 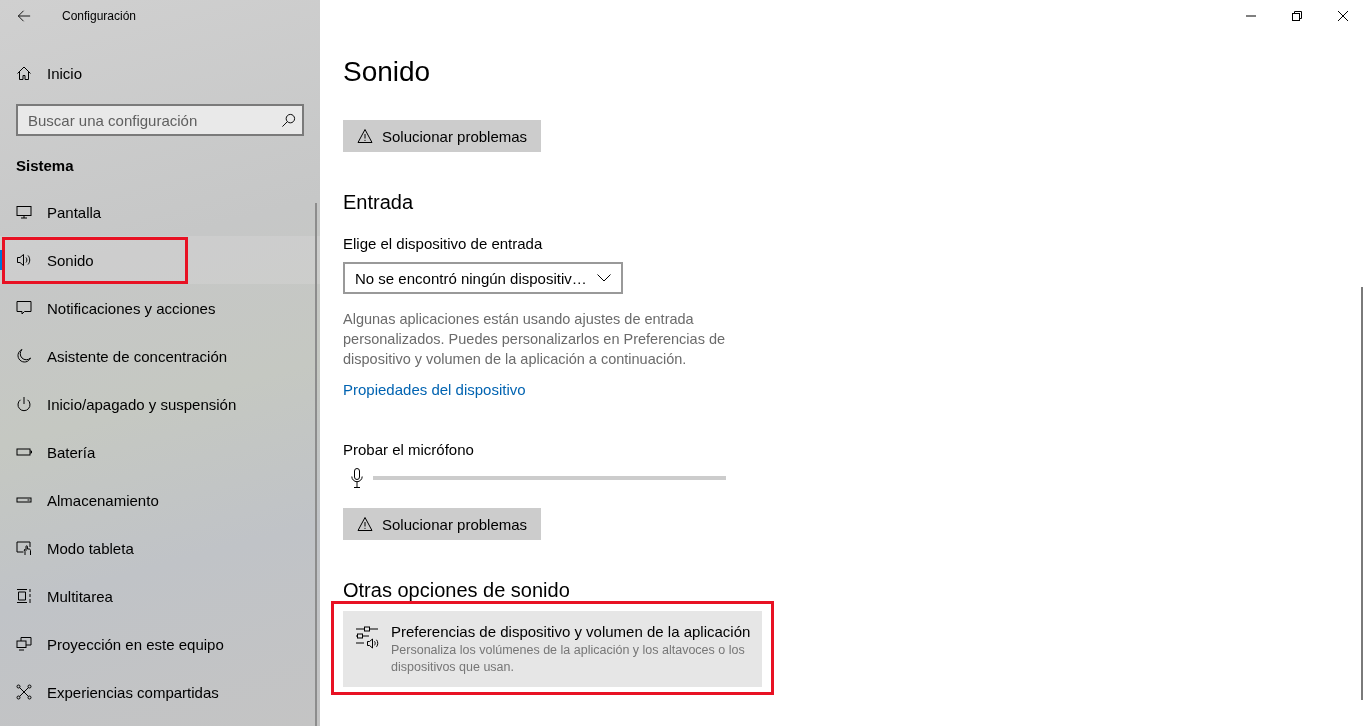 I want to click on back-arrow-icon, so click(x=24, y=16).